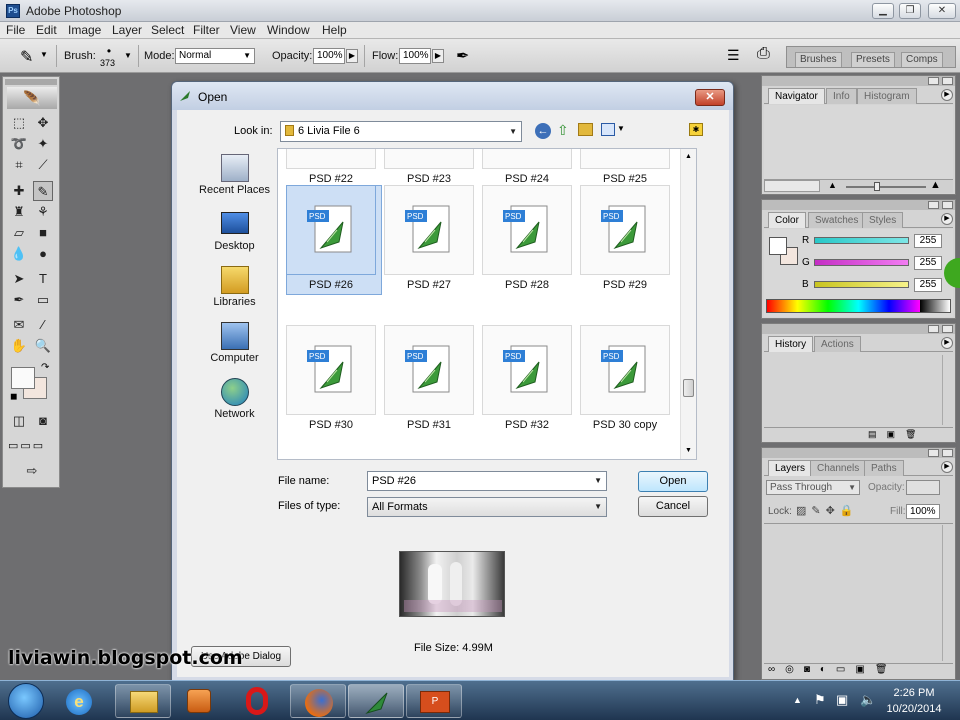 Image resolution: width=960 pixels, height=720 pixels. I want to click on channel-g-value: 255, so click(928, 263).